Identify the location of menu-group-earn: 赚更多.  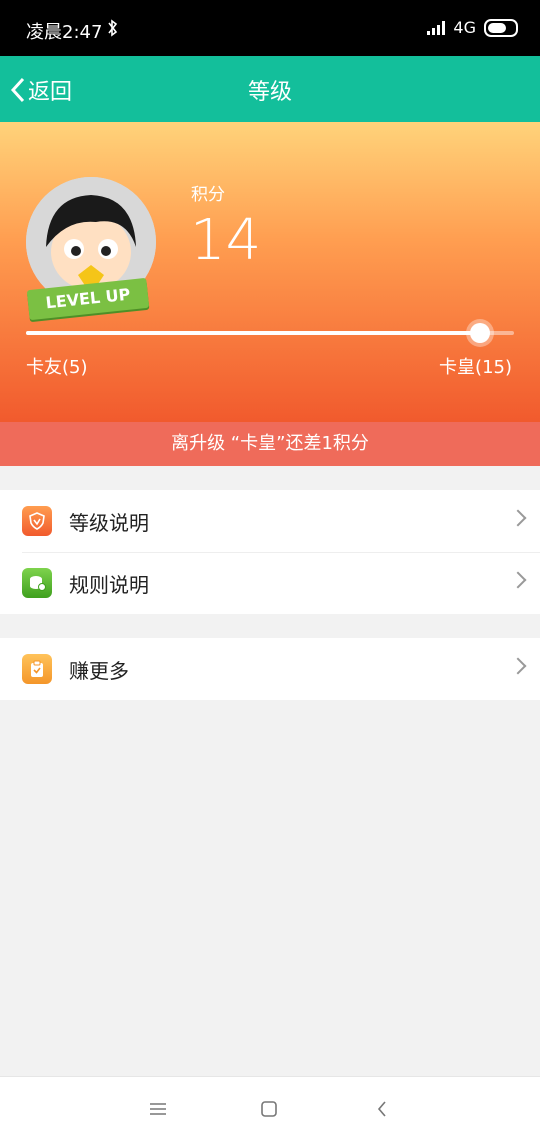
(270, 669).